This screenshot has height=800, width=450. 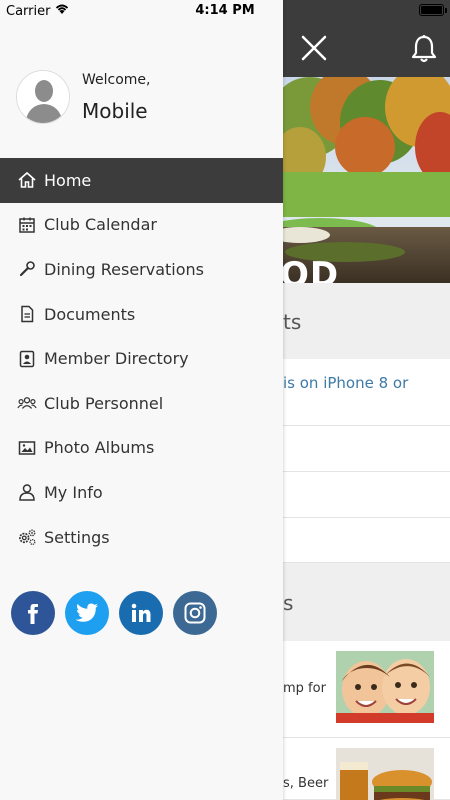 What do you see at coordinates (27, 180) in the screenshot?
I see `home-icon` at bounding box center [27, 180].